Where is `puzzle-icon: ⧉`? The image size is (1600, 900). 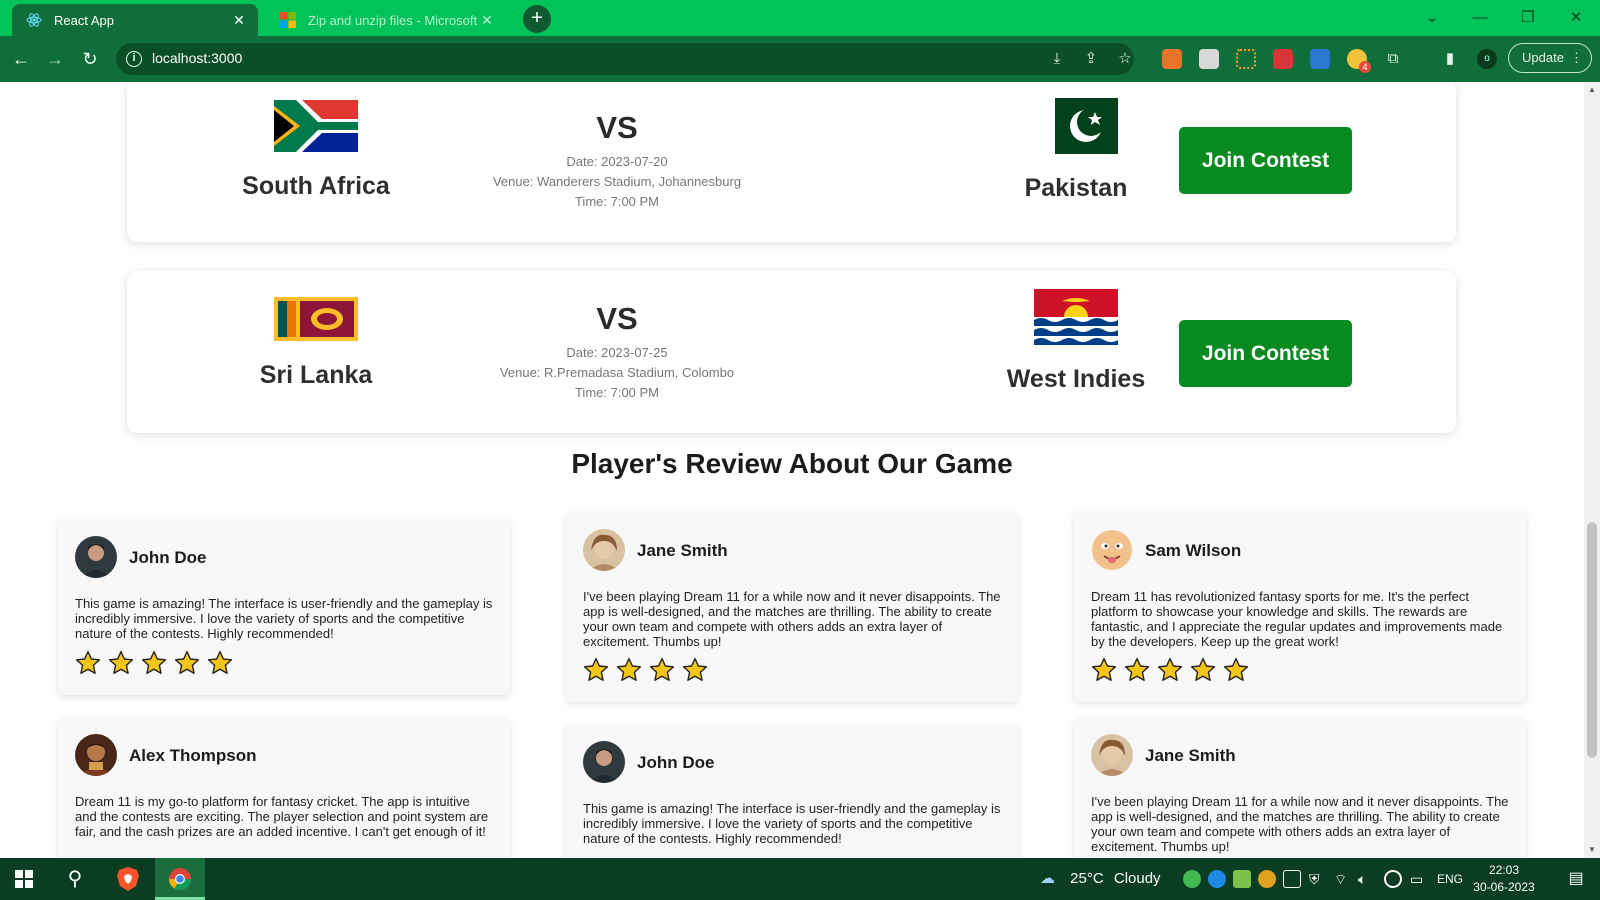
puzzle-icon: ⧉ is located at coordinates (1393, 59).